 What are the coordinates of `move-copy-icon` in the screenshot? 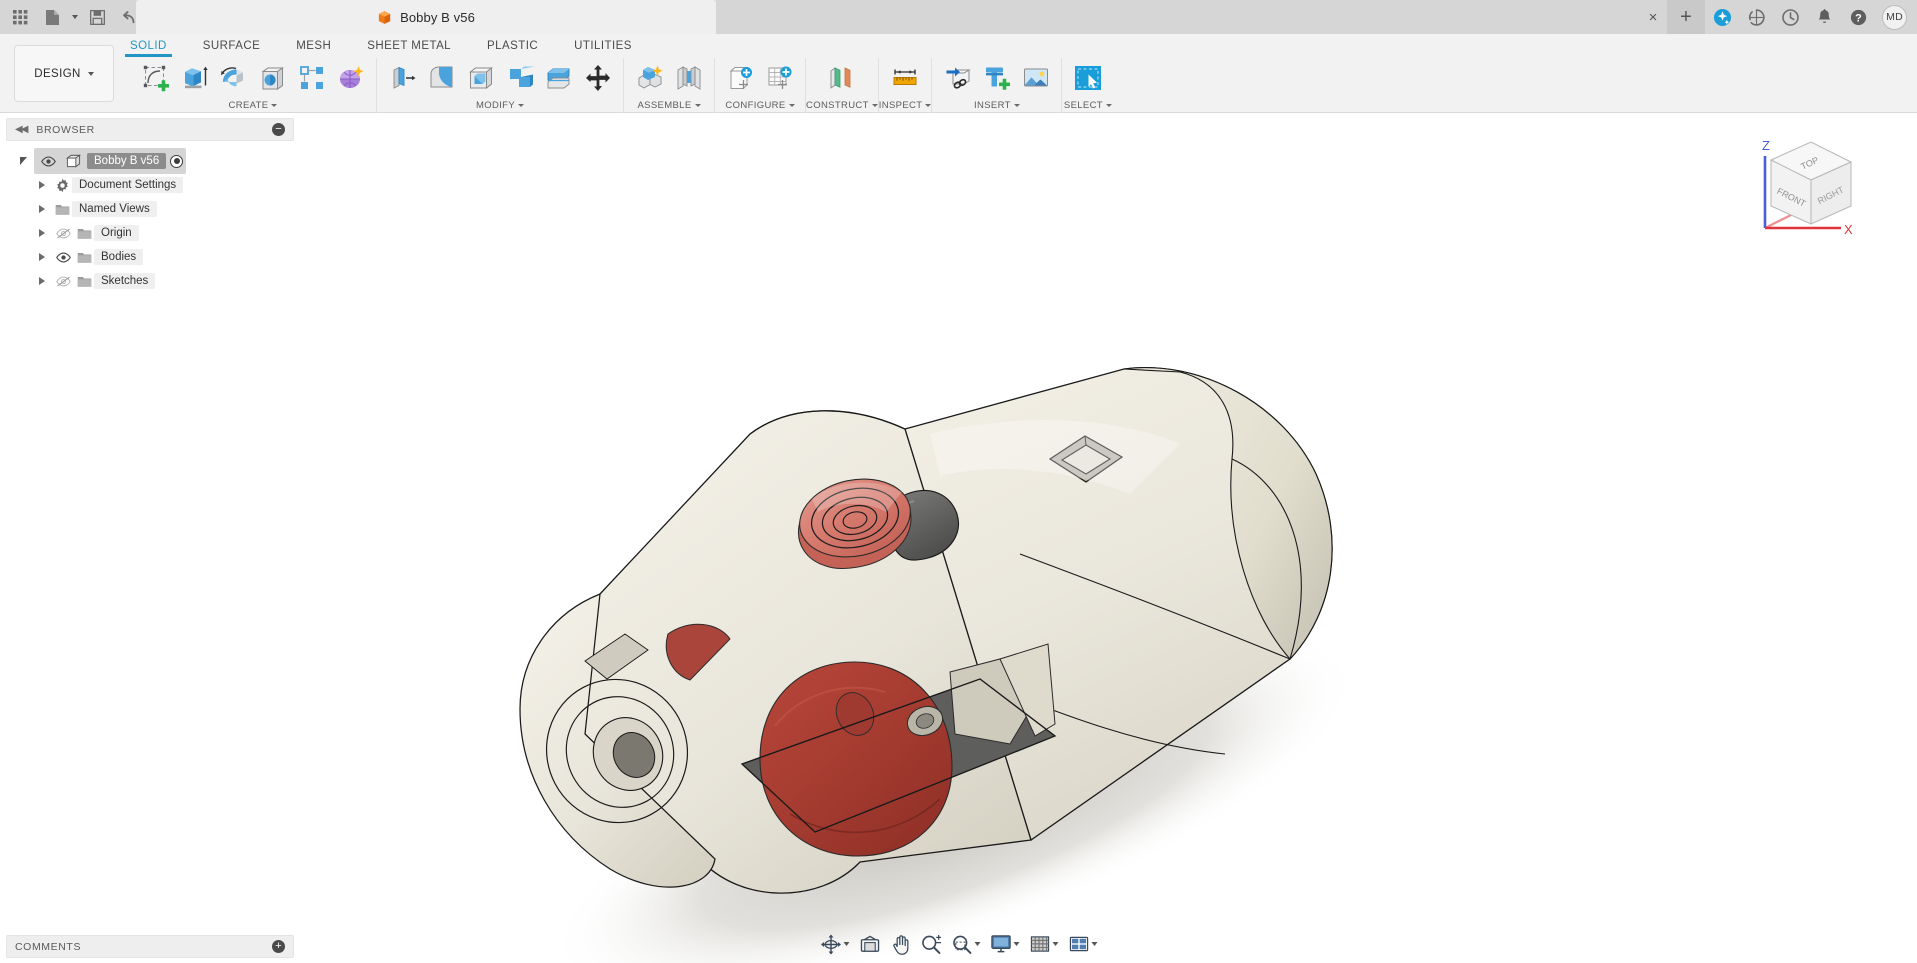 It's located at (597, 78).